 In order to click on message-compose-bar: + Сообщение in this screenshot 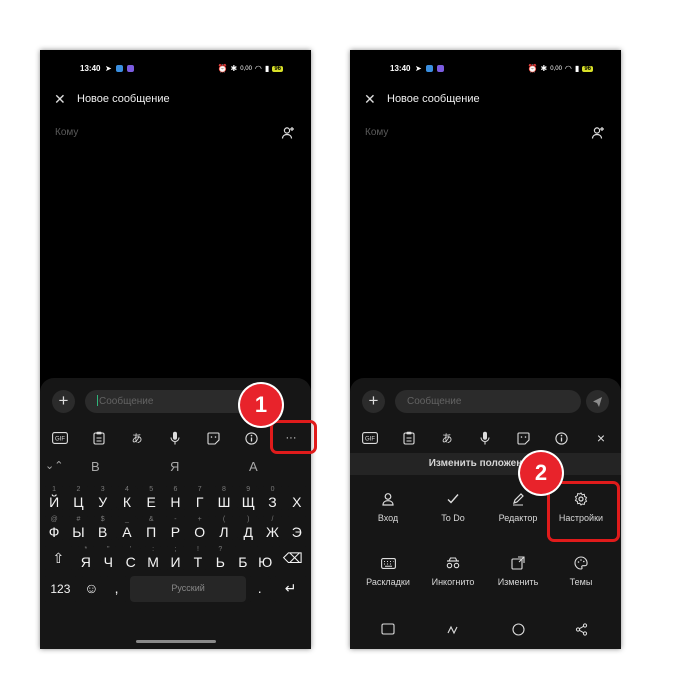, I will do `click(485, 401)`.